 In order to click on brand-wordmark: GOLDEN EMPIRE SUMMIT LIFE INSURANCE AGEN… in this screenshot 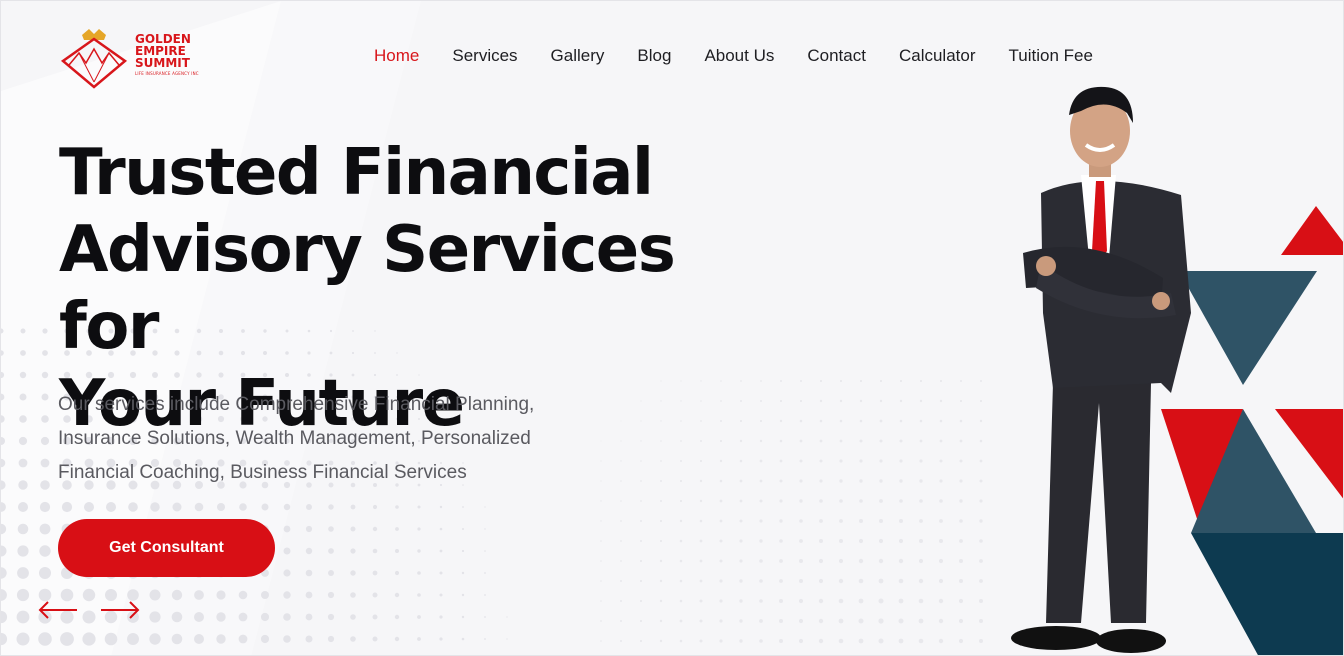, I will do `click(167, 55)`.